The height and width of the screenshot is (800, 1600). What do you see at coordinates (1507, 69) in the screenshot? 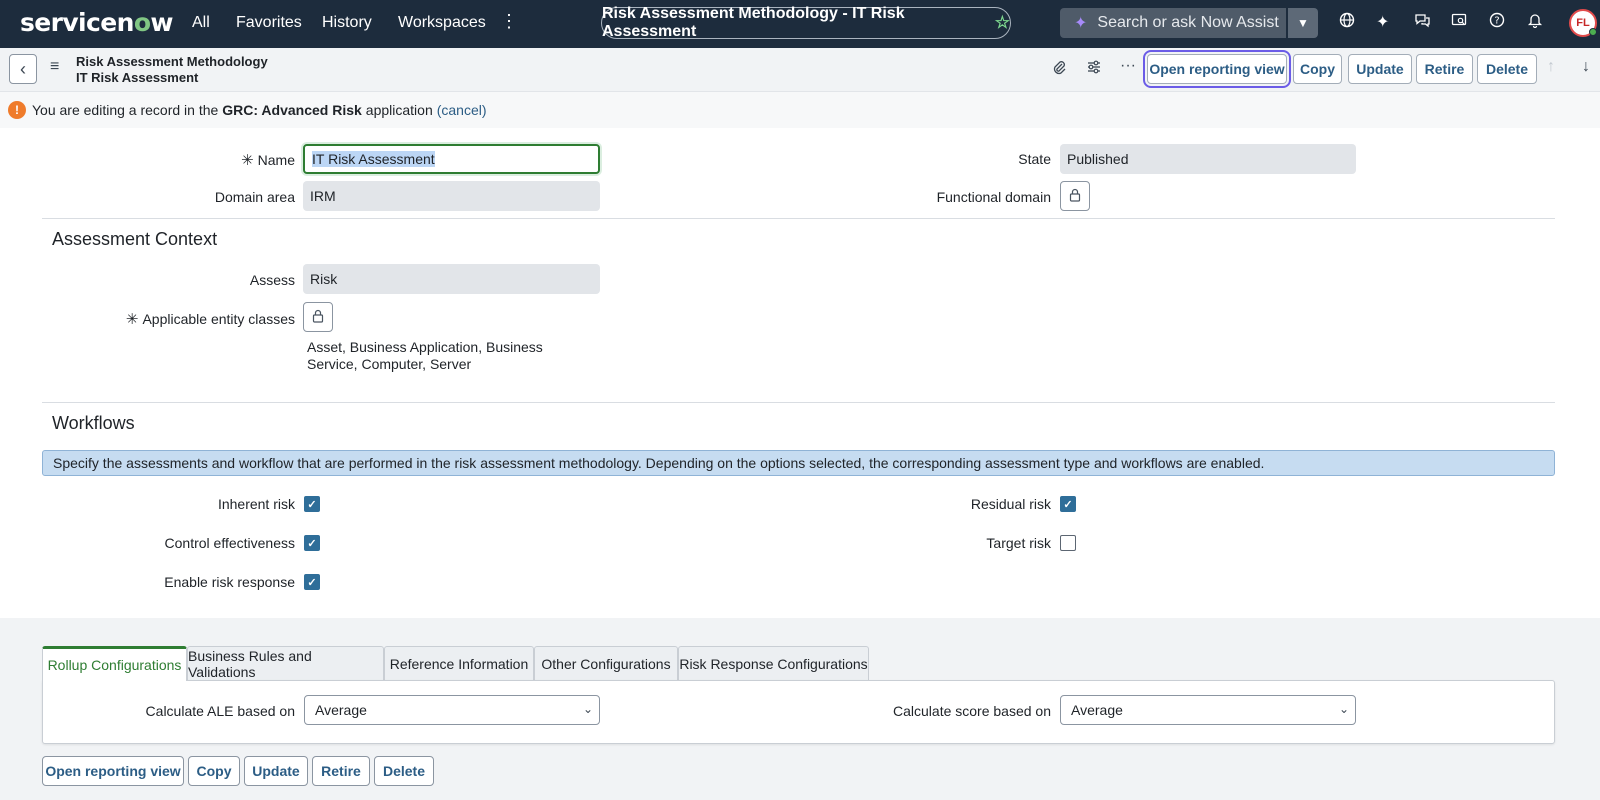
I see `delete-button: Delete` at bounding box center [1507, 69].